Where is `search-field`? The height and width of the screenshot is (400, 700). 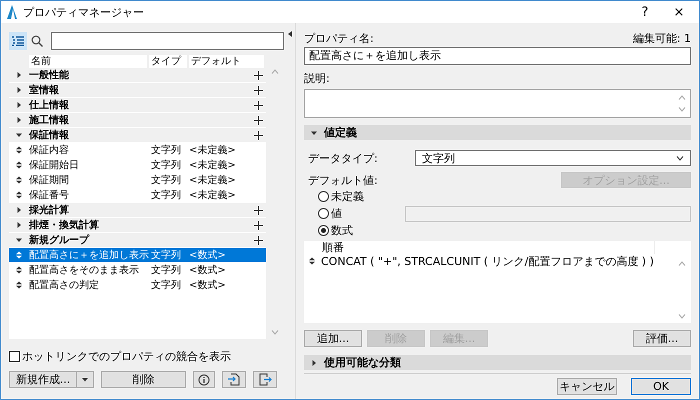 search-field is located at coordinates (167, 41).